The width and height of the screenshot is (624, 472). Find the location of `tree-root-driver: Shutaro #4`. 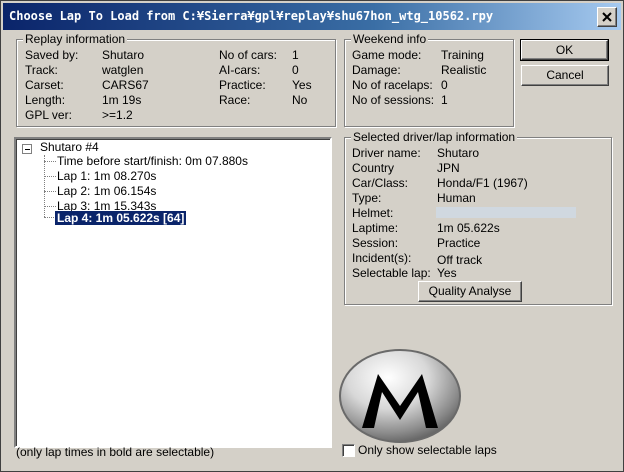

tree-root-driver: Shutaro #4 is located at coordinates (69, 147).